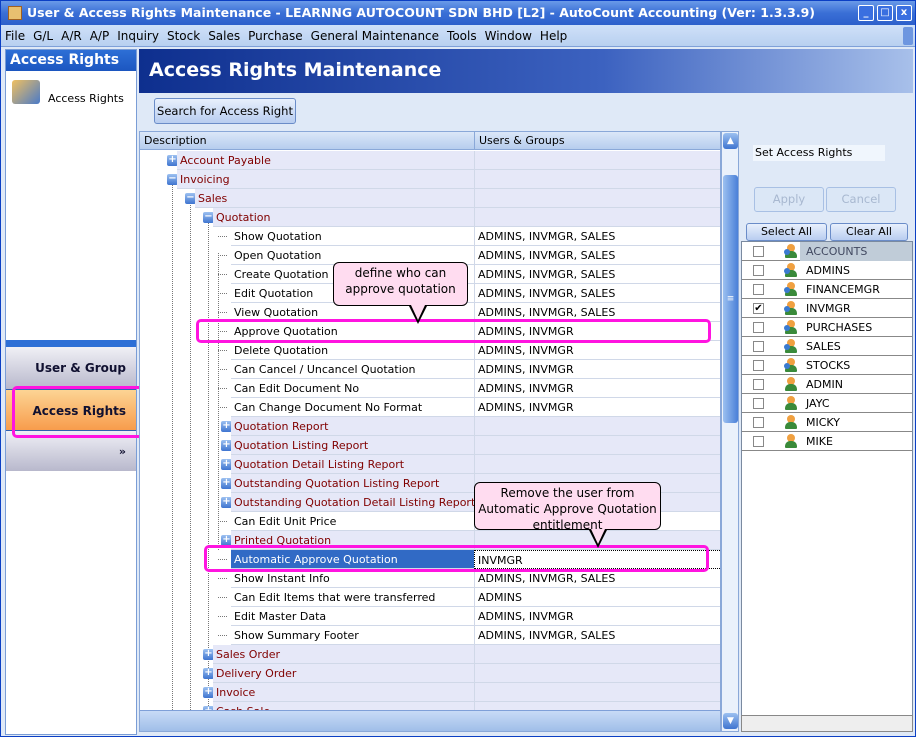  Describe the element at coordinates (430, 426) in the screenshot. I see `table-row: + Quotation Report` at that location.